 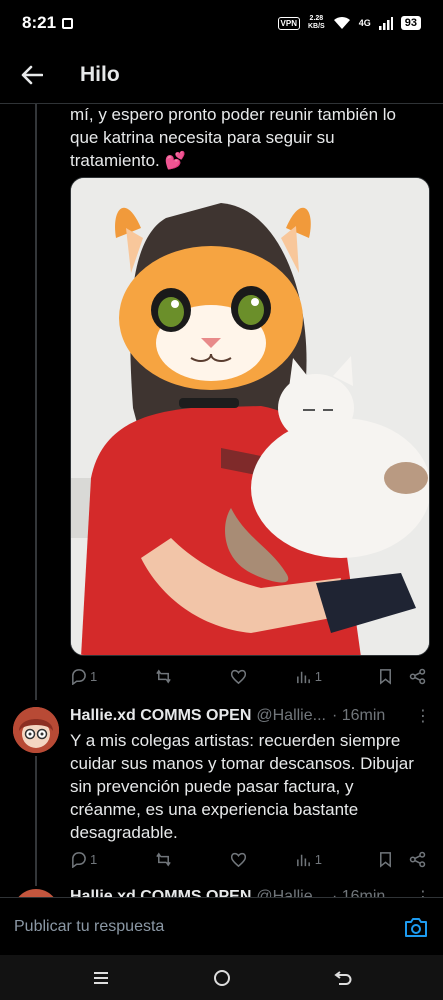 What do you see at coordinates (385, 23) in the screenshot?
I see `signal-icon` at bounding box center [385, 23].